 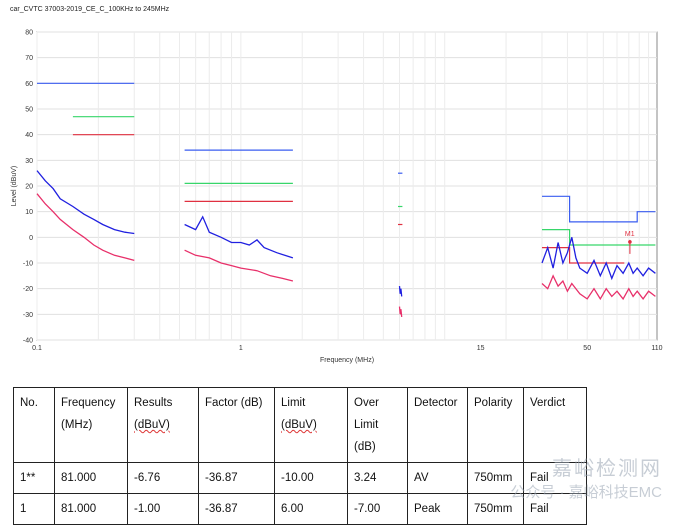 I want to click on cell-results: -6.76, so click(x=163, y=478).